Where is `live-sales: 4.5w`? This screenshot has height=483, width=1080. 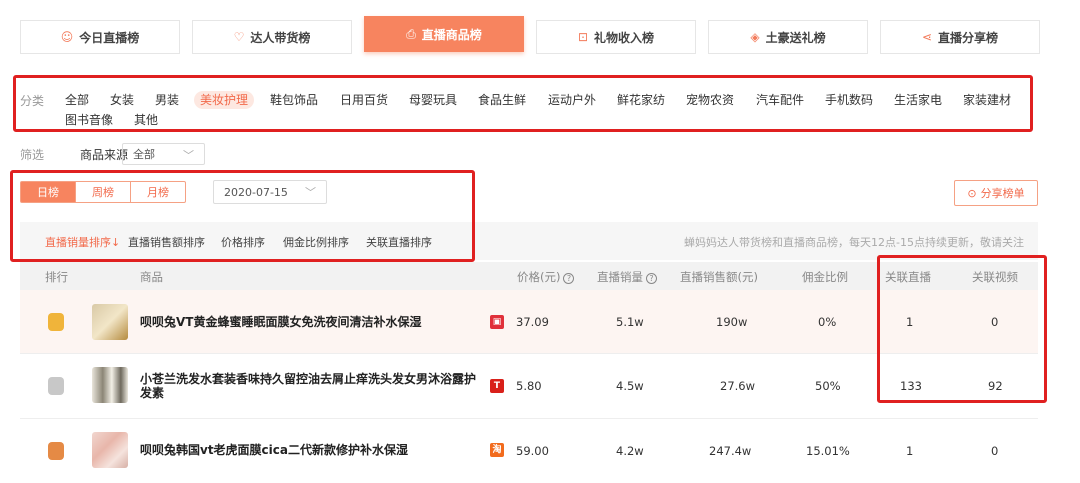
live-sales: 4.5w is located at coordinates (630, 386).